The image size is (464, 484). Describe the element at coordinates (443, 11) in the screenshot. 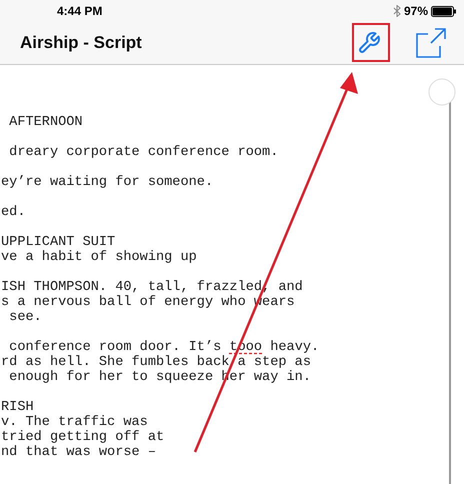

I see `battery-icon` at that location.